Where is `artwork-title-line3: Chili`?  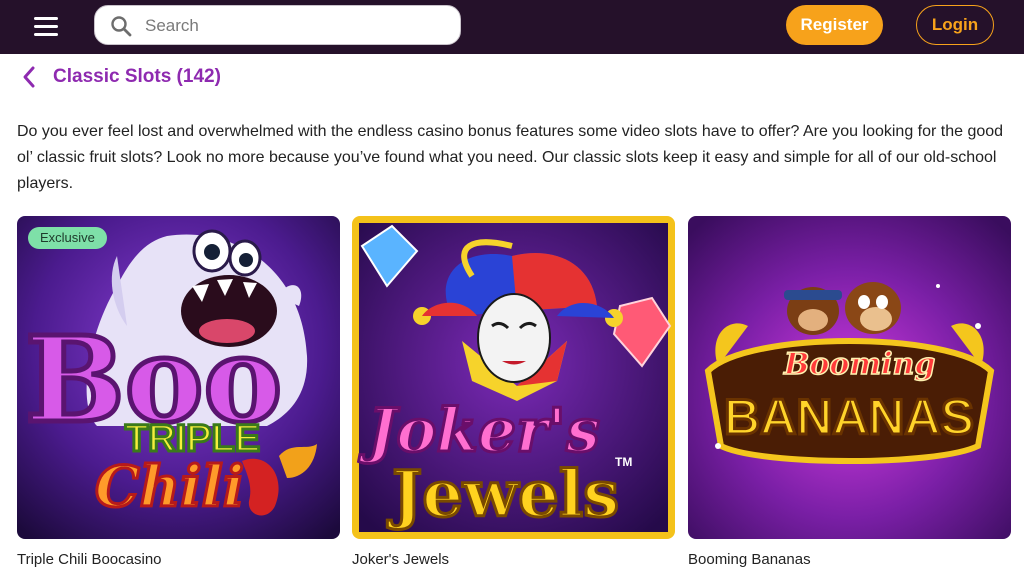
artwork-title-line3: Chili is located at coordinates (169, 487).